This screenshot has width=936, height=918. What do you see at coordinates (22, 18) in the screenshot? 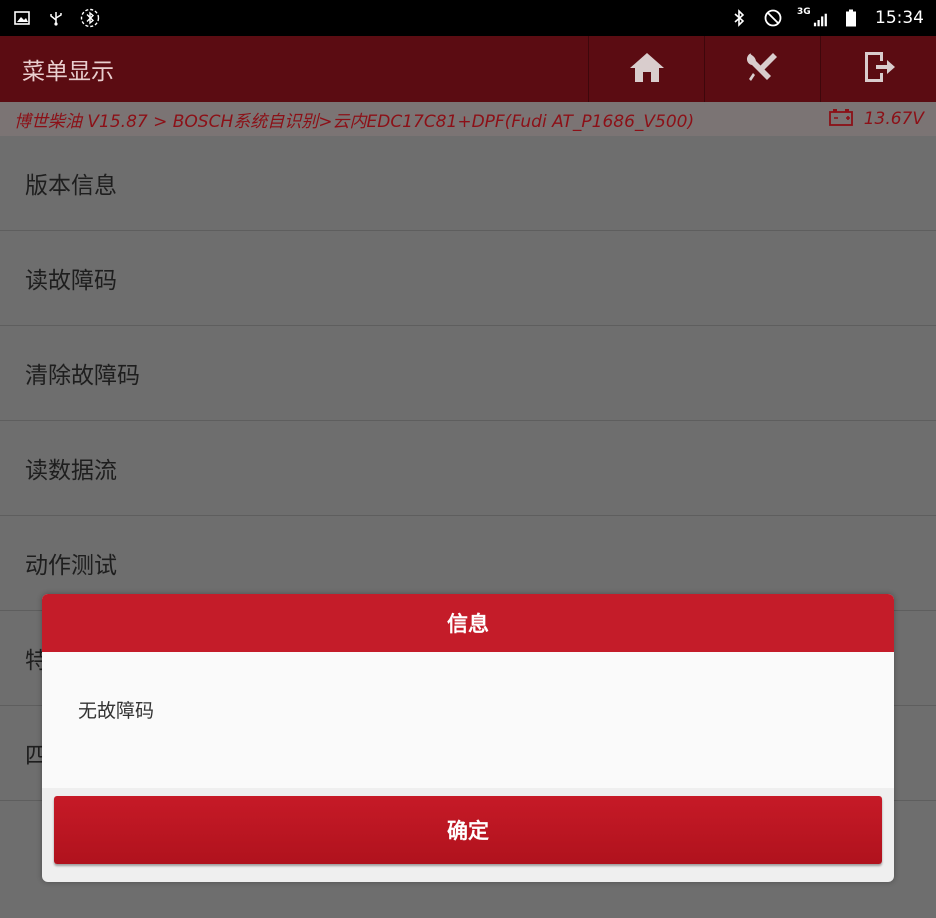
I see `image-icon` at bounding box center [22, 18].